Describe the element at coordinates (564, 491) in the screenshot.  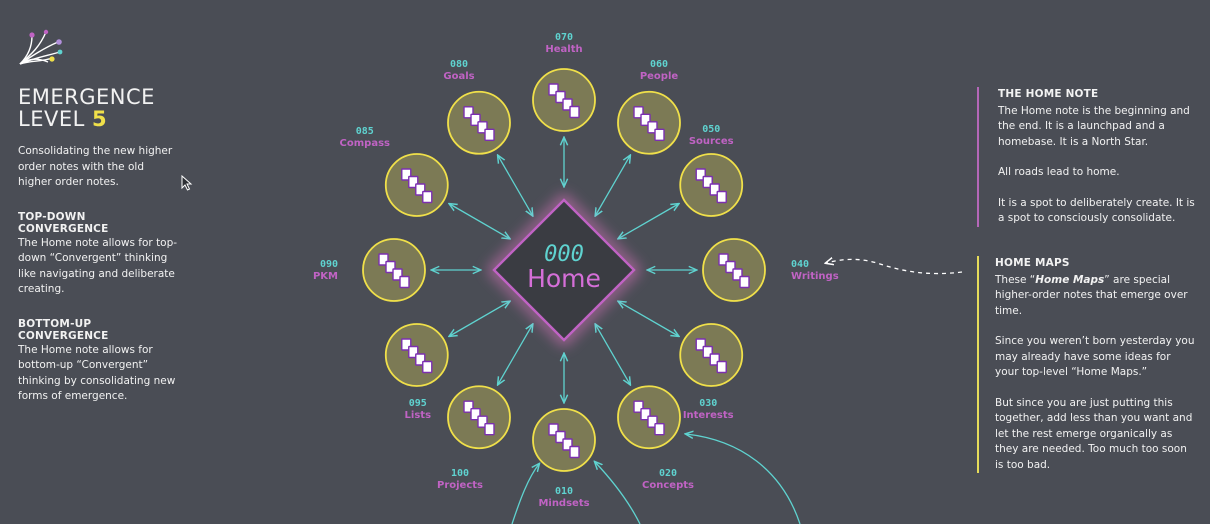
I see `node-code: 010` at that location.